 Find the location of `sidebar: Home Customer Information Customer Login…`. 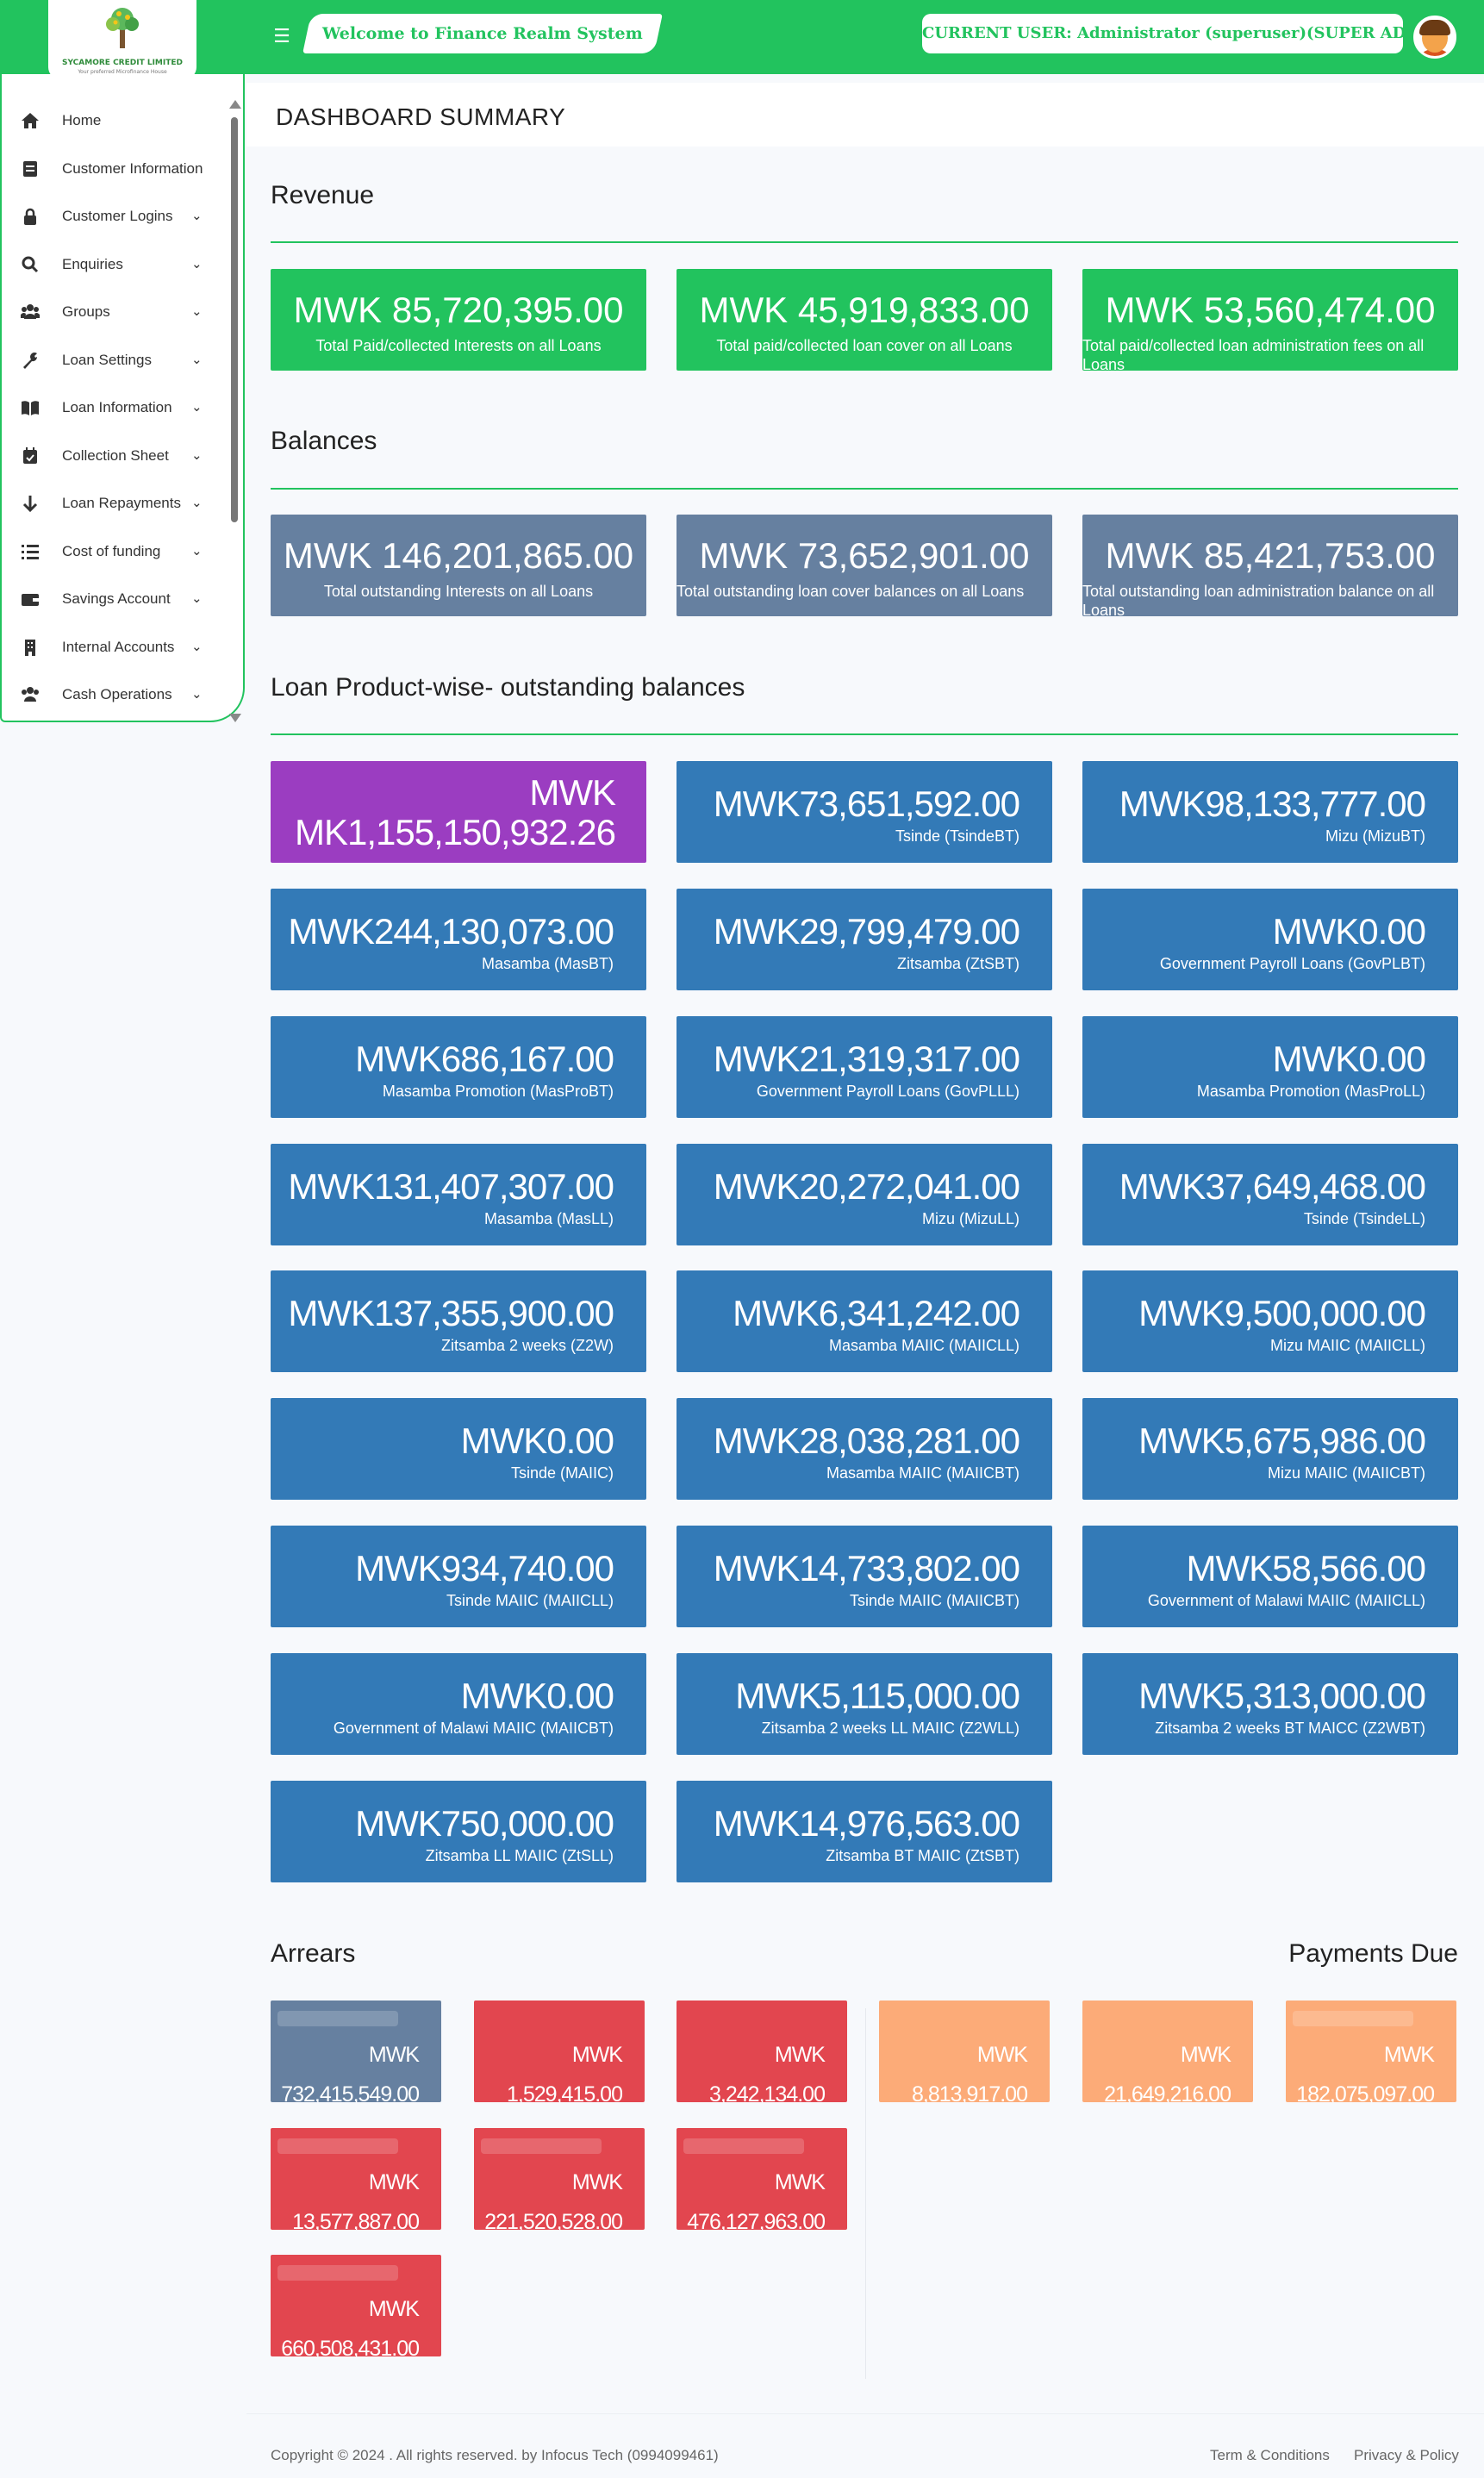

sidebar: Home Customer Information Customer Login… is located at coordinates (123, 398).